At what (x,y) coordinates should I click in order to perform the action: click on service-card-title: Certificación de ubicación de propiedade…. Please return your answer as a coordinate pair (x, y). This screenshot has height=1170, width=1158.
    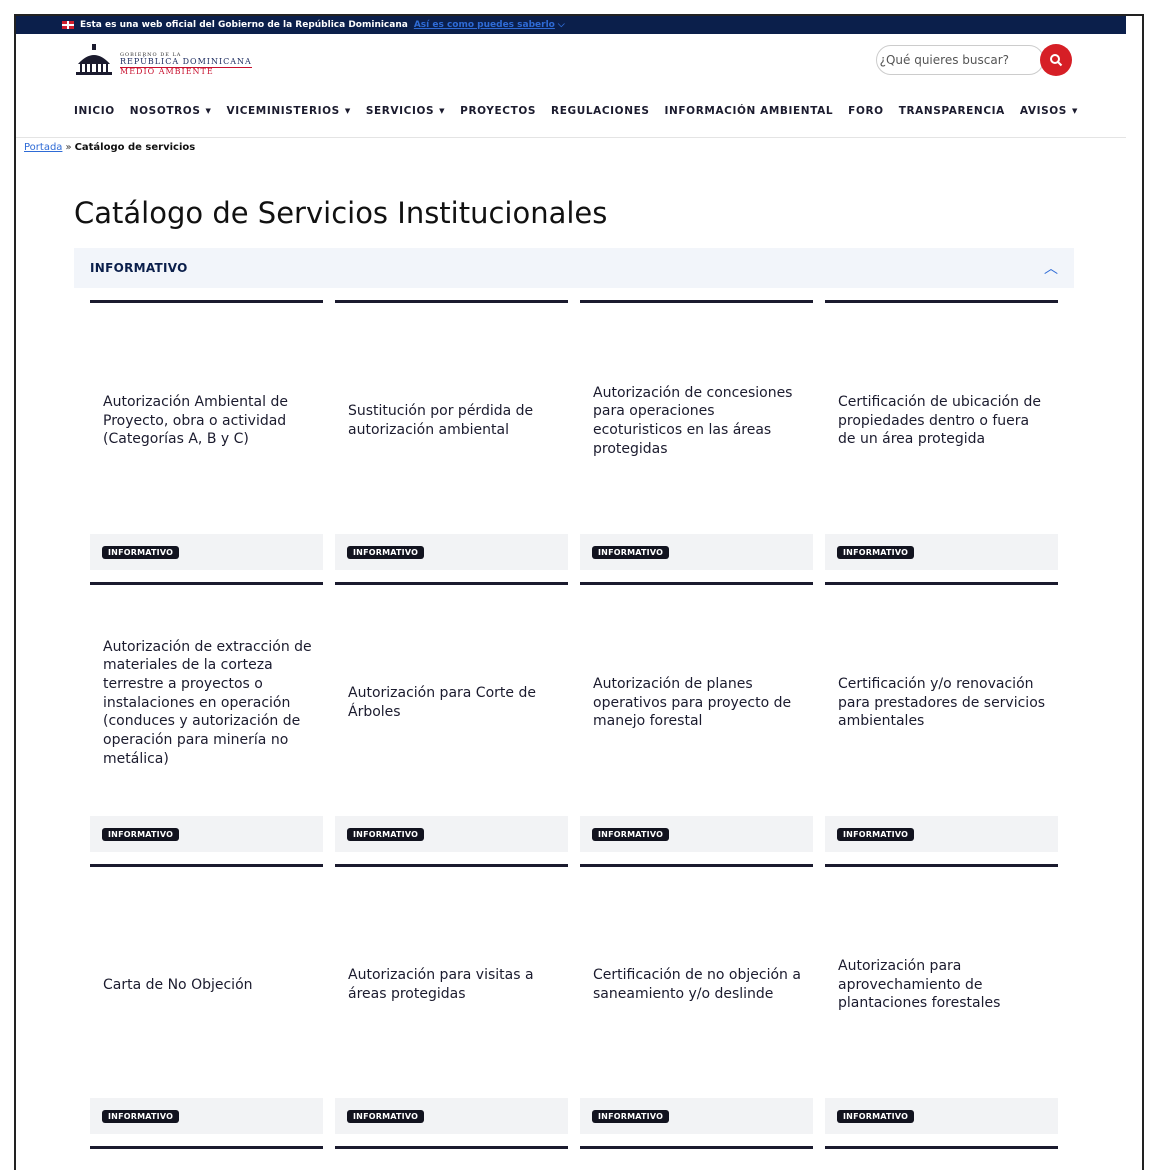
    Looking at the image, I should click on (943, 421).